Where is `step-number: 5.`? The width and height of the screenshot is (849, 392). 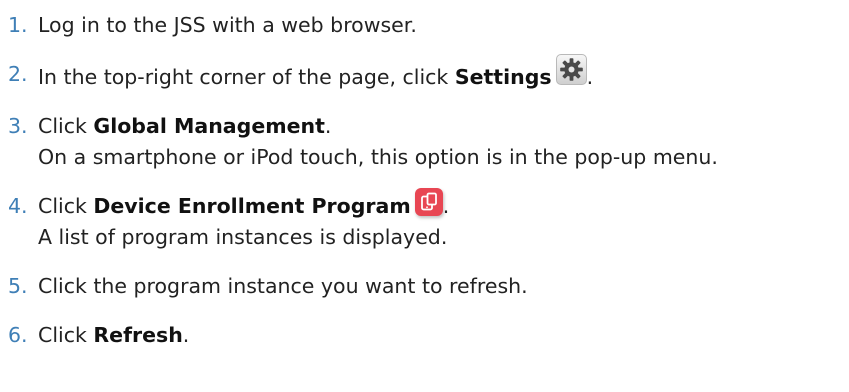
step-number: 5. is located at coordinates (18, 286).